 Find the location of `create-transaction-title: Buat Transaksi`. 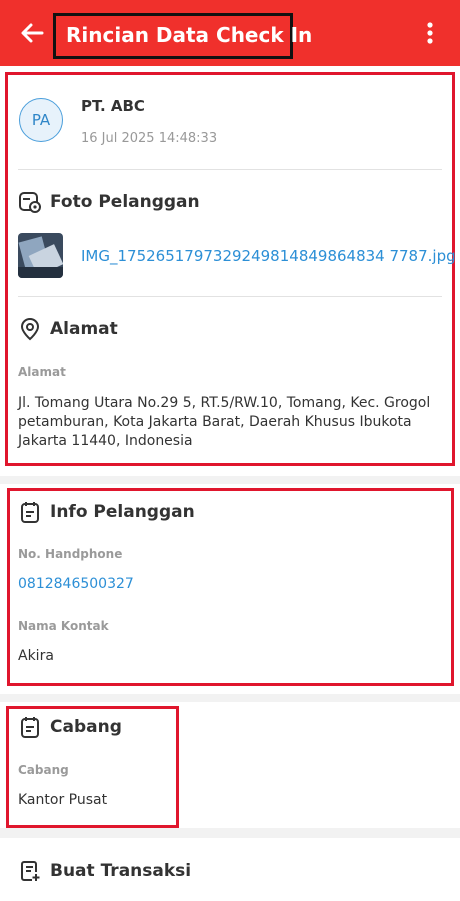

create-transaction-title: Buat Transaksi is located at coordinates (120, 871).